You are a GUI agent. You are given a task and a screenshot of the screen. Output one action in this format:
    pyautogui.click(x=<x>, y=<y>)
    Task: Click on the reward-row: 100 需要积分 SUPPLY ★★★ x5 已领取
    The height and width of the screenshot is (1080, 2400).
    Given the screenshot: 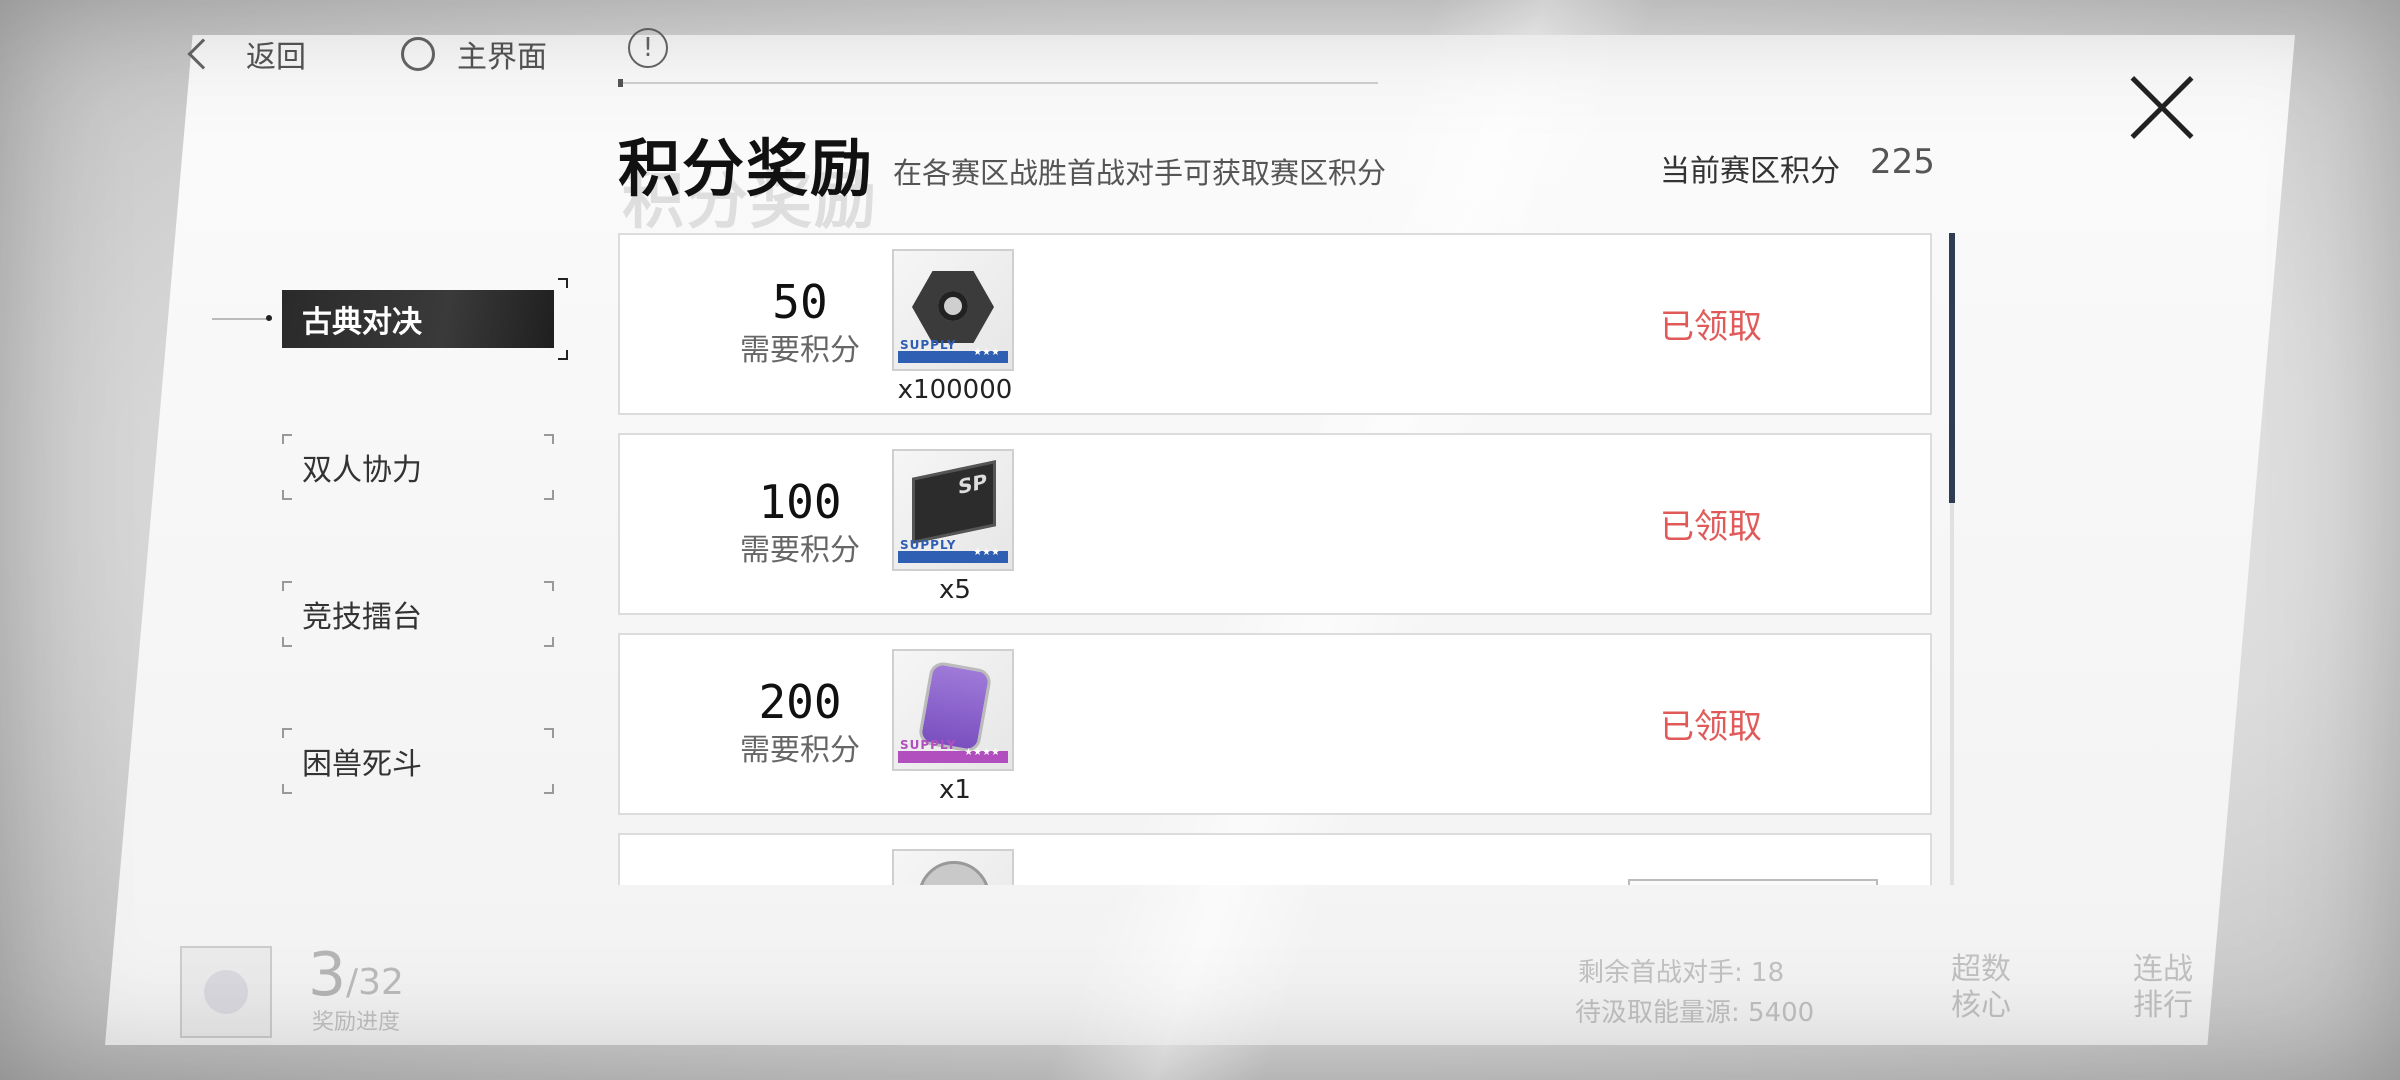 What is the action you would take?
    pyautogui.click(x=1275, y=524)
    